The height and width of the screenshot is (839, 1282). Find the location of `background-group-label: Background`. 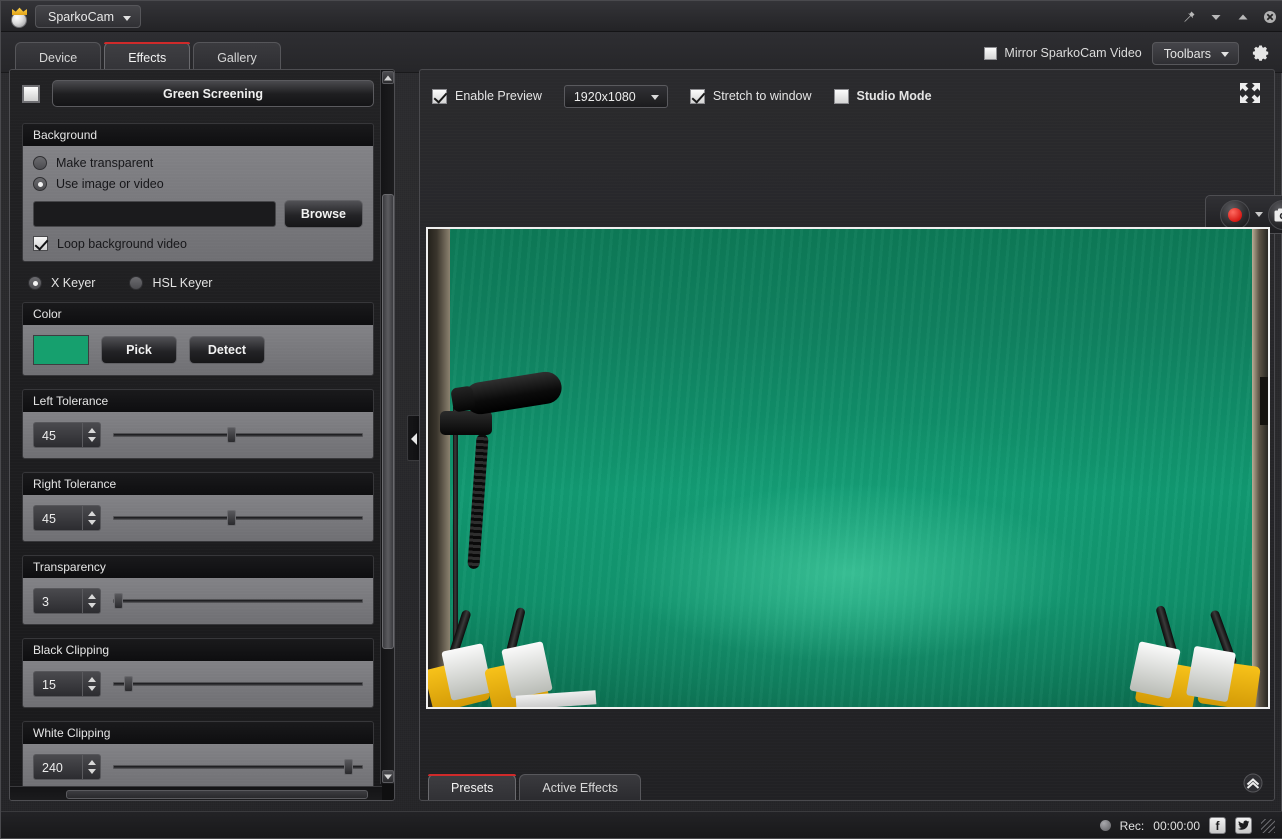

background-group-label: Background is located at coordinates (198, 135).